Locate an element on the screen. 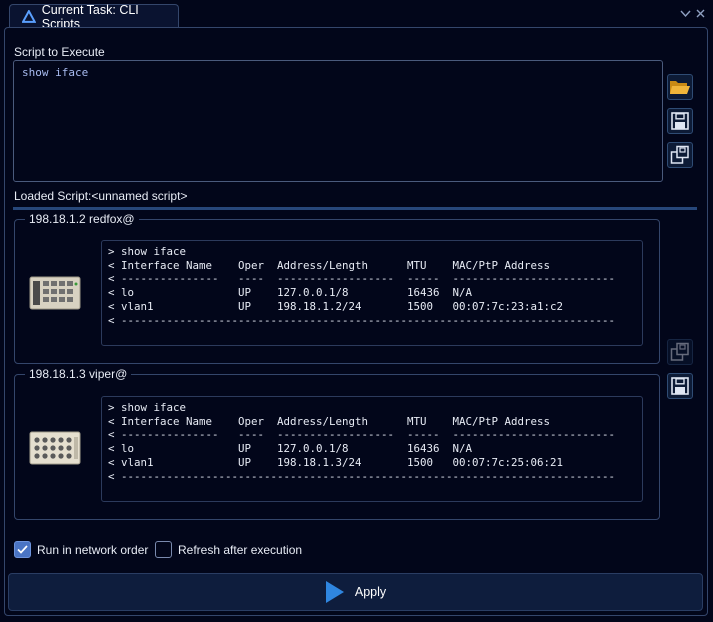  run-in-order-label: Run in network order is located at coordinates (92, 550).